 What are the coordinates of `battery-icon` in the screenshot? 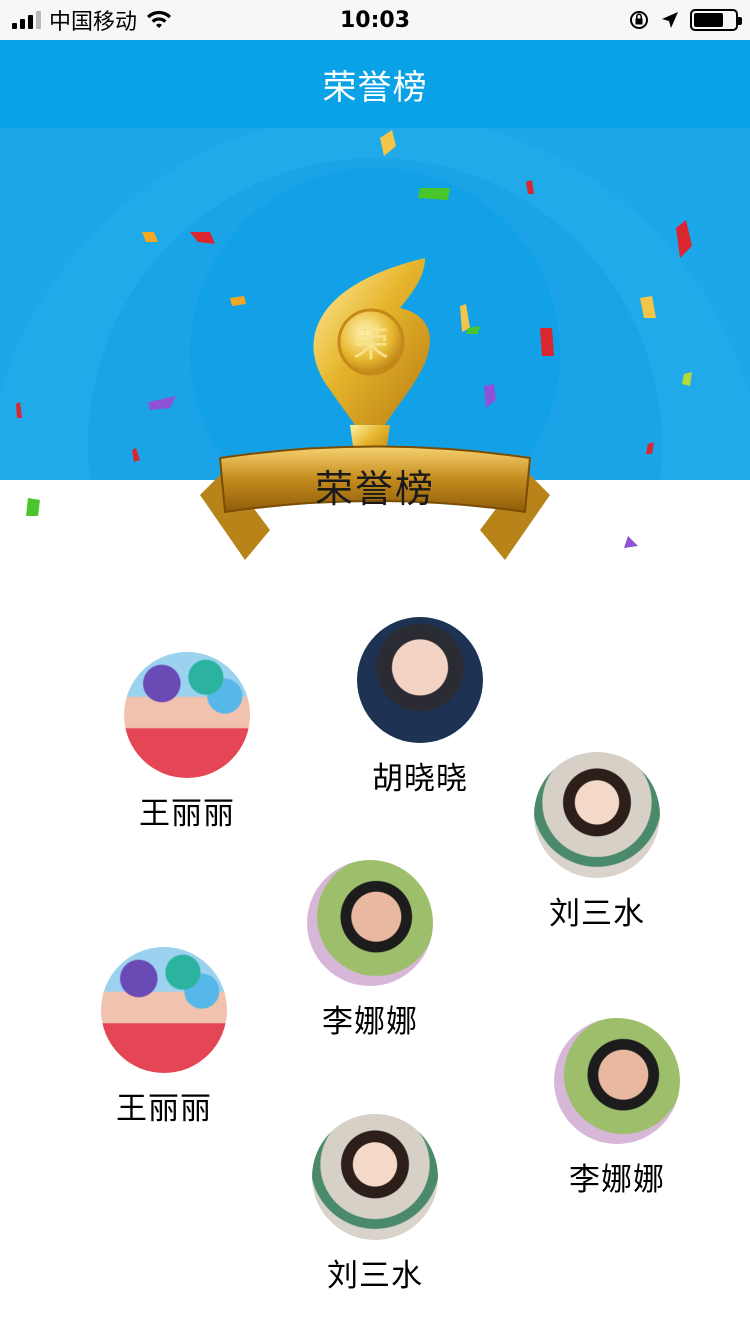 It's located at (716, 20).